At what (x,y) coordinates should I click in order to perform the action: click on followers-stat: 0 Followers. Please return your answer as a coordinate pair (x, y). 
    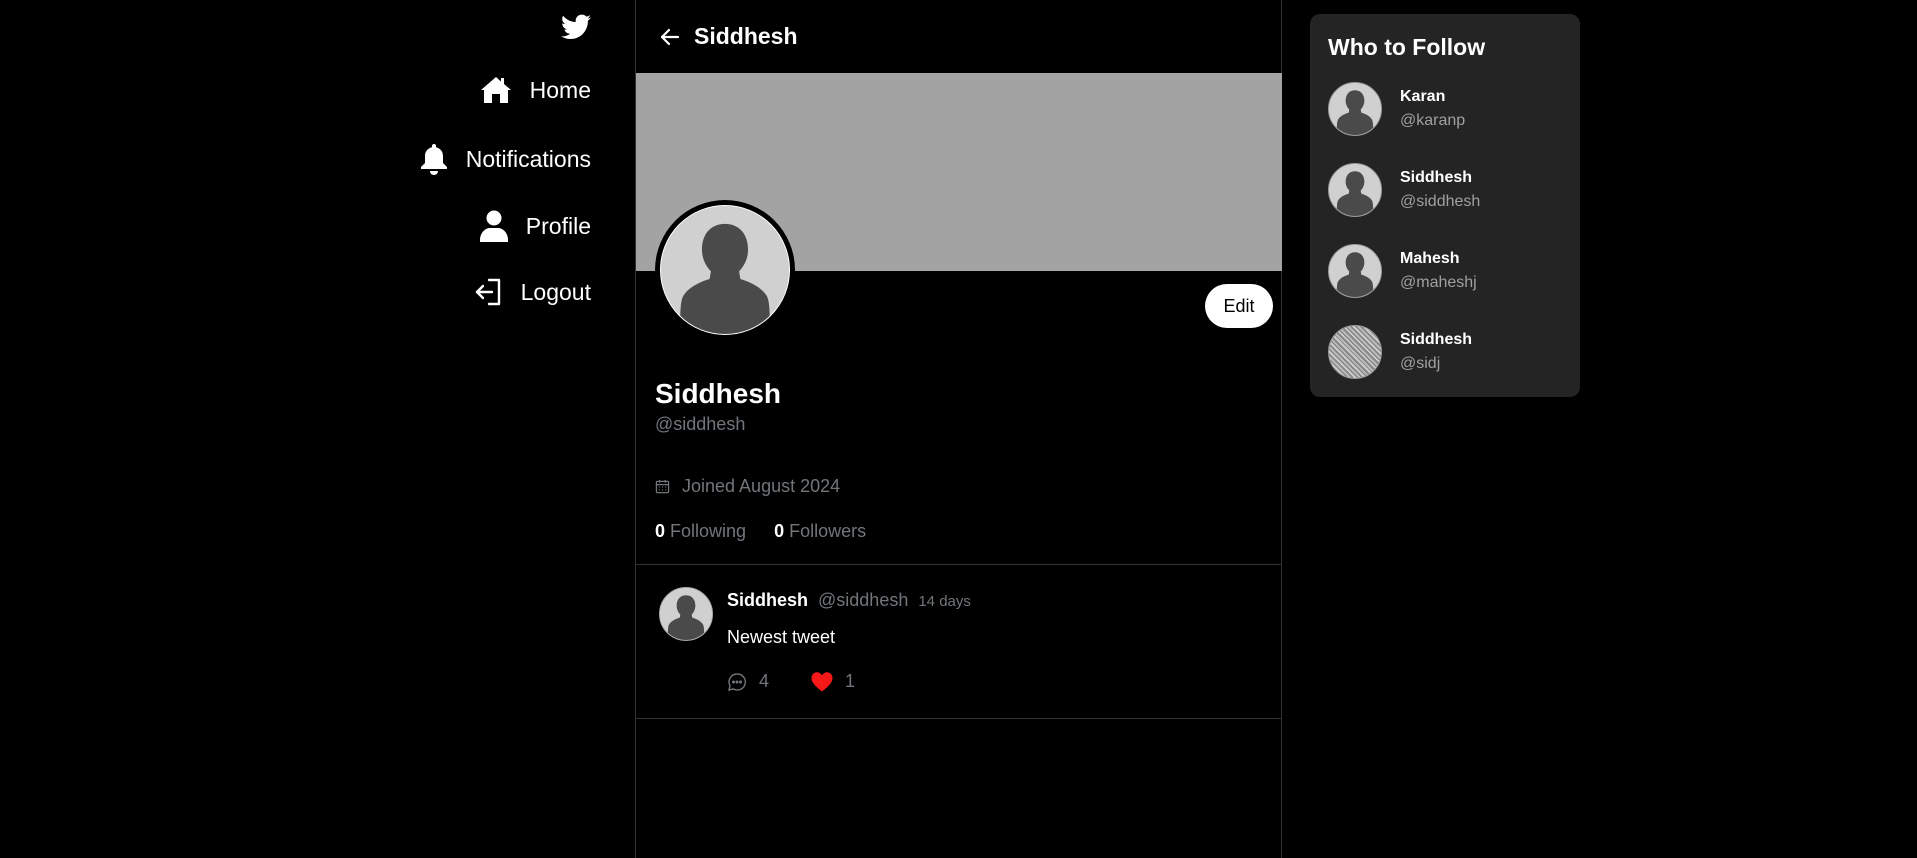
    Looking at the image, I should click on (820, 531).